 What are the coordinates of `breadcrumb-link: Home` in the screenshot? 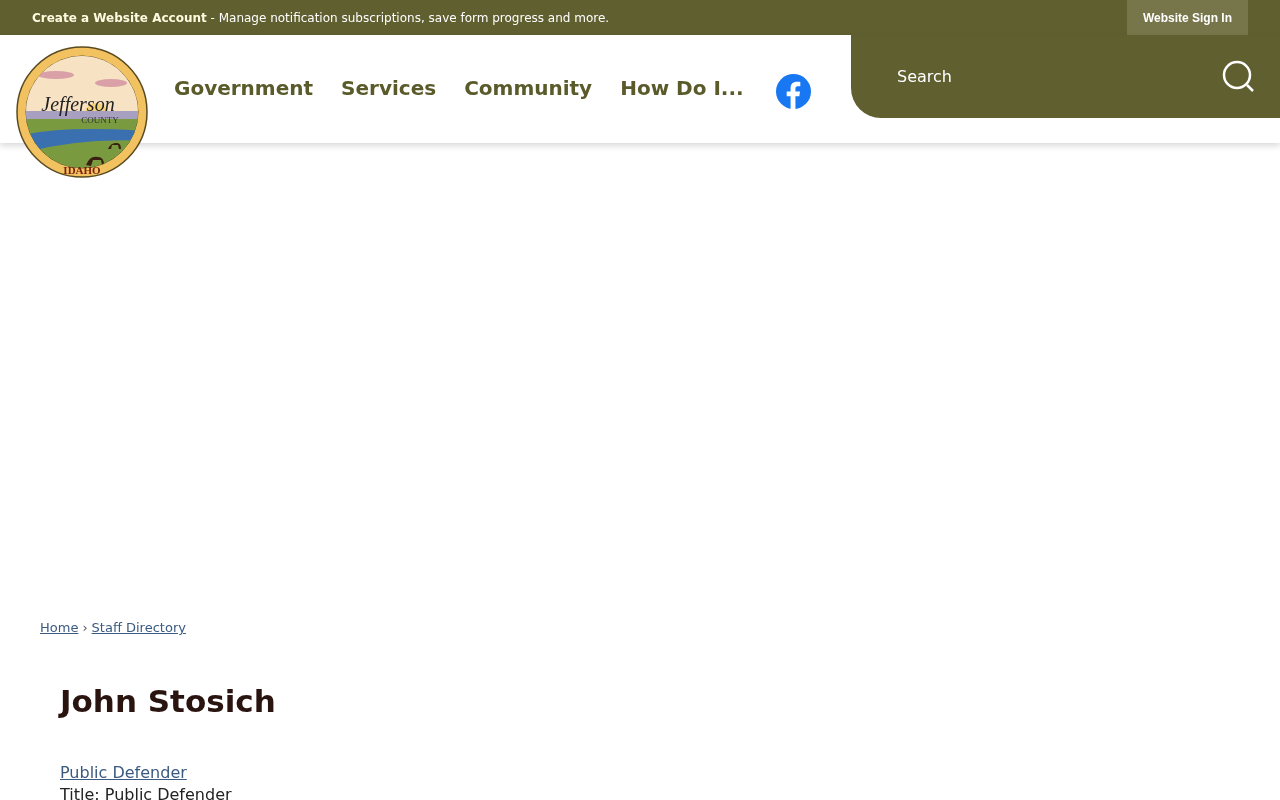 It's located at (59, 628).